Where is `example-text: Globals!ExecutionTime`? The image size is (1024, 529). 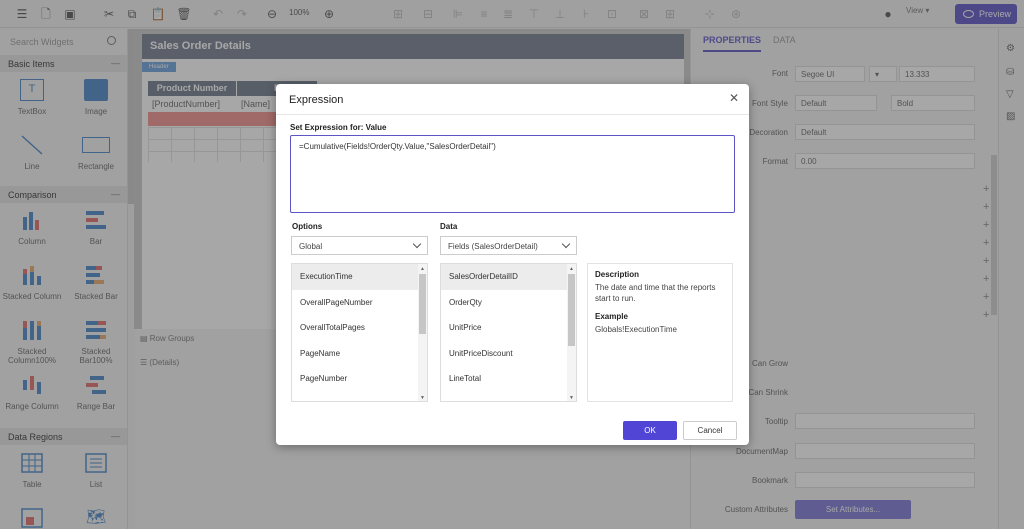 example-text: Globals!ExecutionTime is located at coordinates (636, 329).